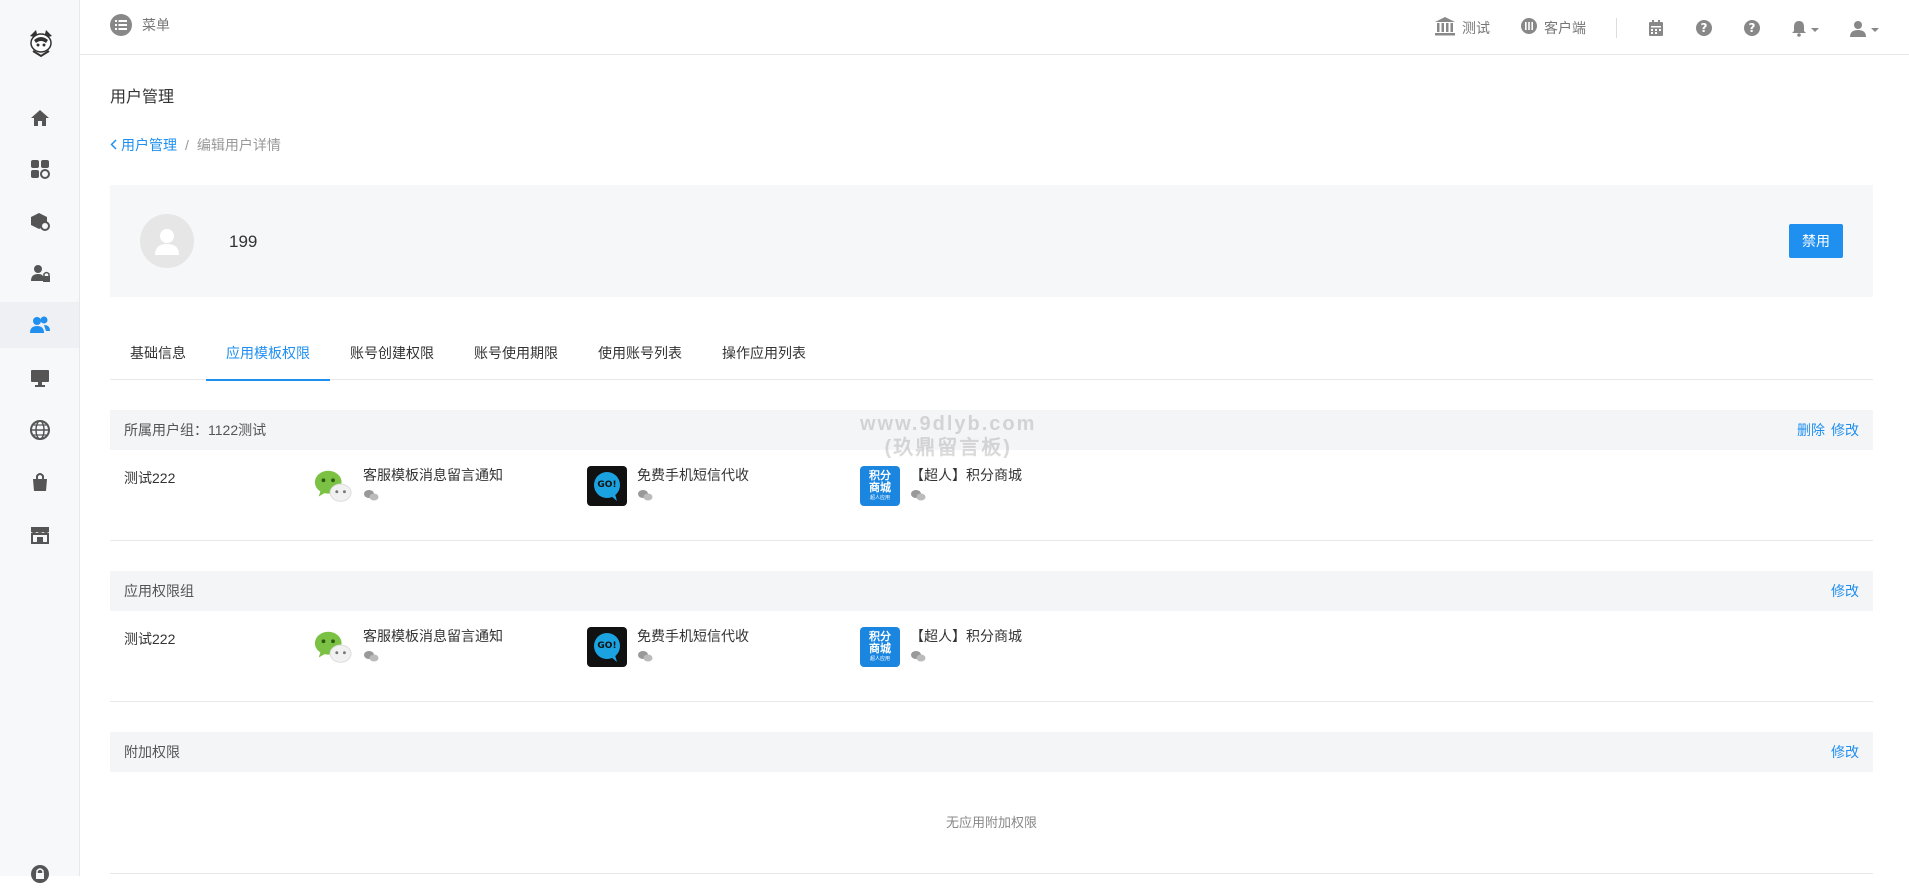  I want to click on store-icon, so click(40, 534).